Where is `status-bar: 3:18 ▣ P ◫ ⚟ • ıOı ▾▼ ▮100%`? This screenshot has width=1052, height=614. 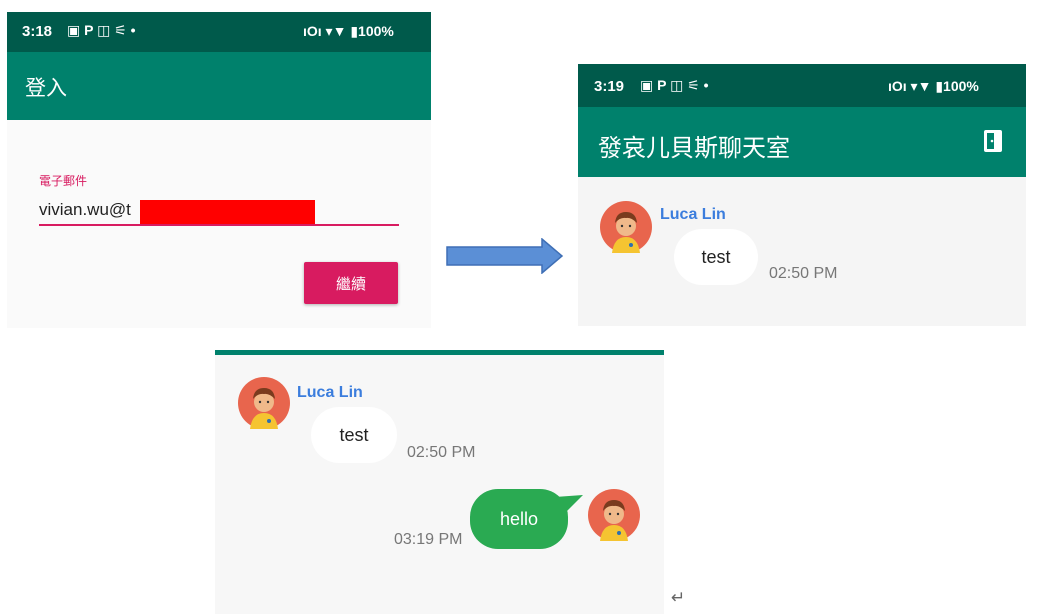 status-bar: 3:18 ▣ P ◫ ⚟ • ıOı ▾▼ ▮100% is located at coordinates (219, 32).